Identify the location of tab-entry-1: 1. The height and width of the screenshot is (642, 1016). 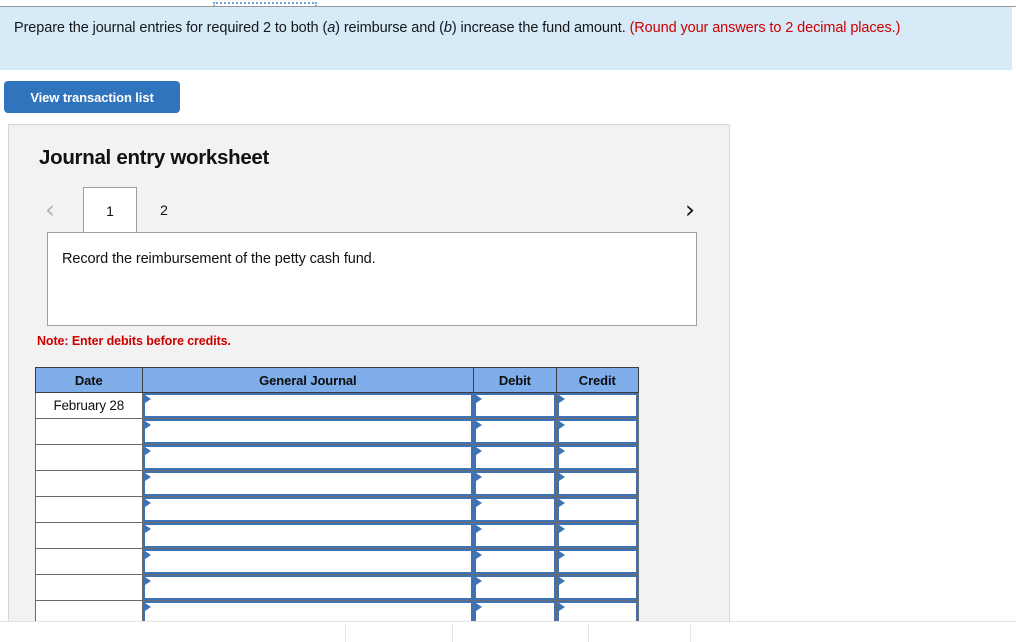
(110, 210).